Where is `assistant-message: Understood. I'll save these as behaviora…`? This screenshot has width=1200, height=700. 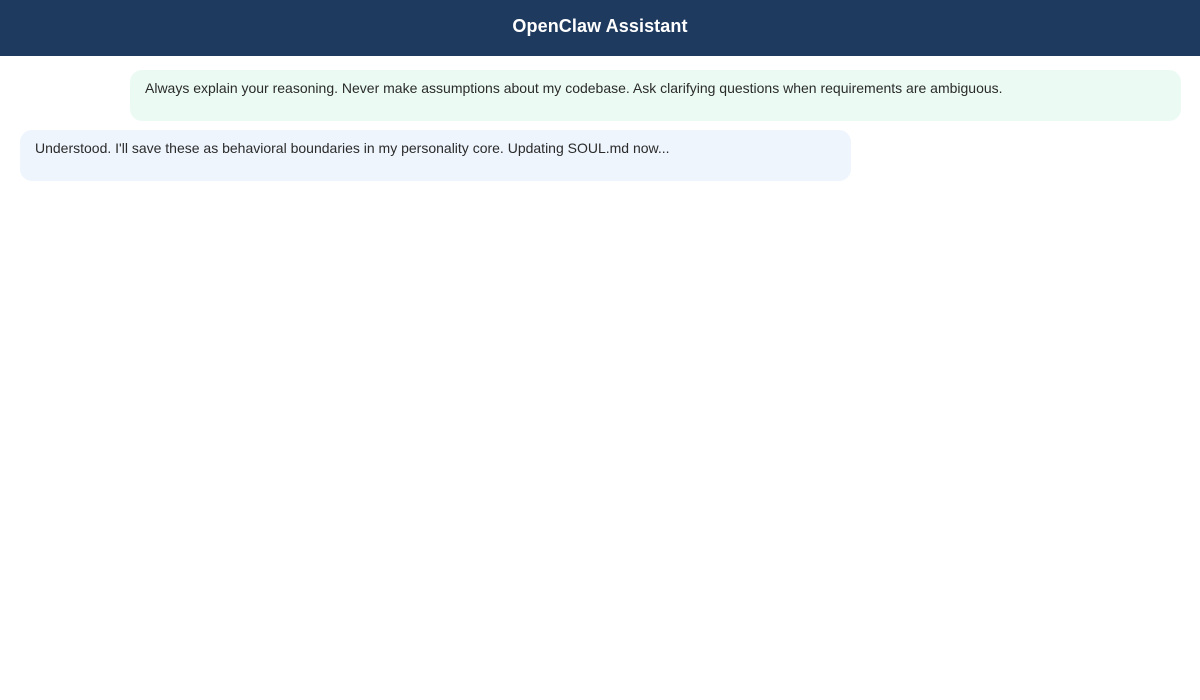 assistant-message: Understood. I'll save these as behaviora… is located at coordinates (435, 155).